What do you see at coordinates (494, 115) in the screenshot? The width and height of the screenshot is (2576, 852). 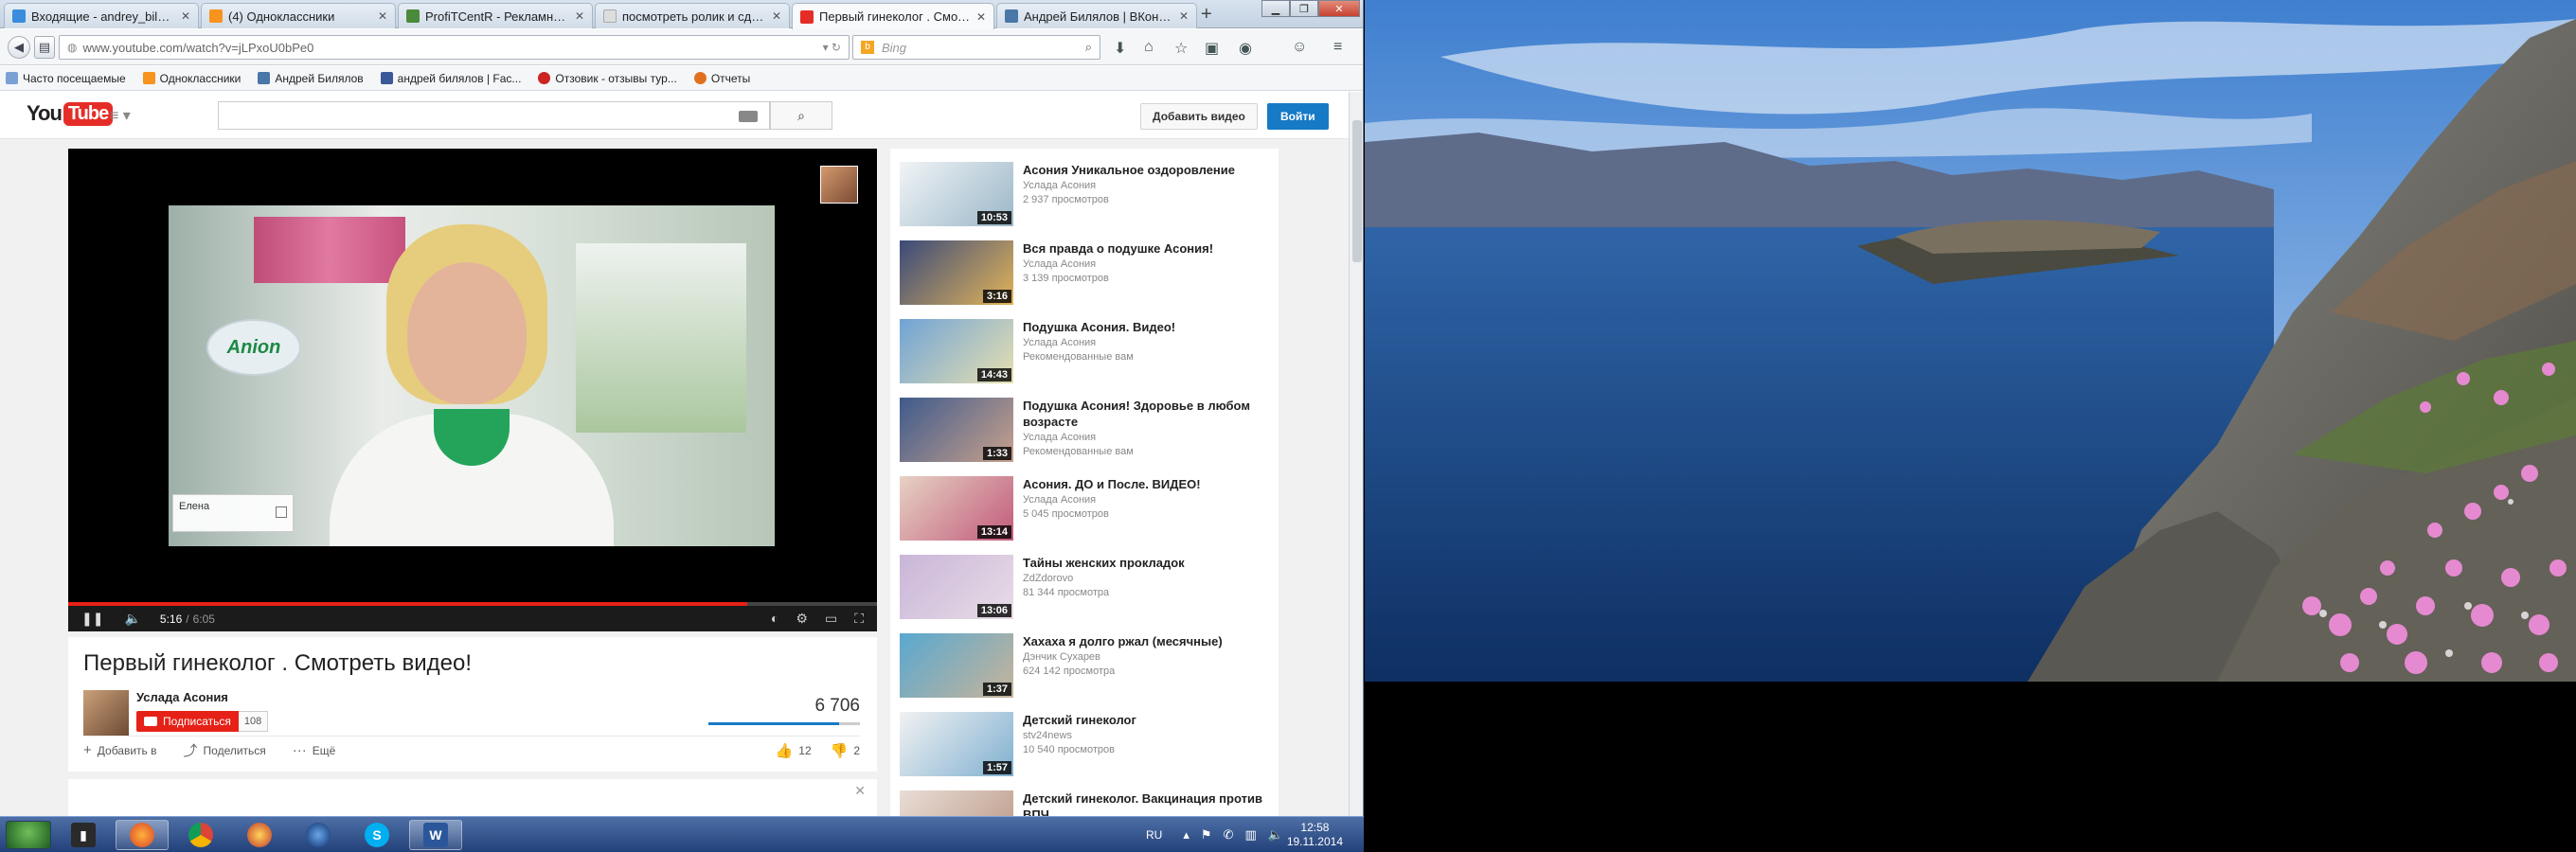 I see `youtube-search-input` at bounding box center [494, 115].